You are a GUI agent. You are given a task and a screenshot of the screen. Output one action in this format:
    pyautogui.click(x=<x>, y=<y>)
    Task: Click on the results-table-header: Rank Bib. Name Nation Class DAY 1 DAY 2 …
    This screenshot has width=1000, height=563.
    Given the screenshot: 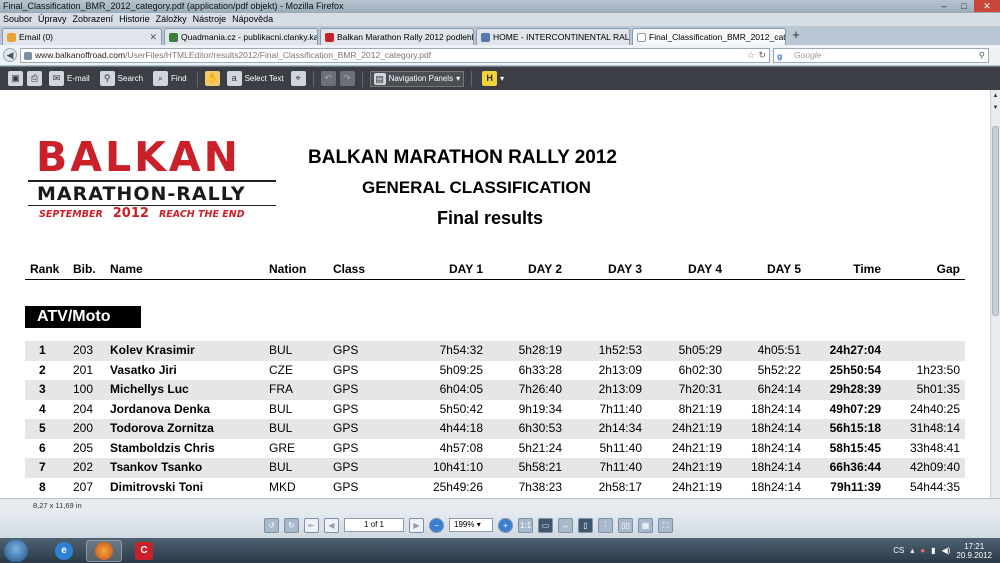 What is the action you would take?
    pyautogui.click(x=495, y=271)
    